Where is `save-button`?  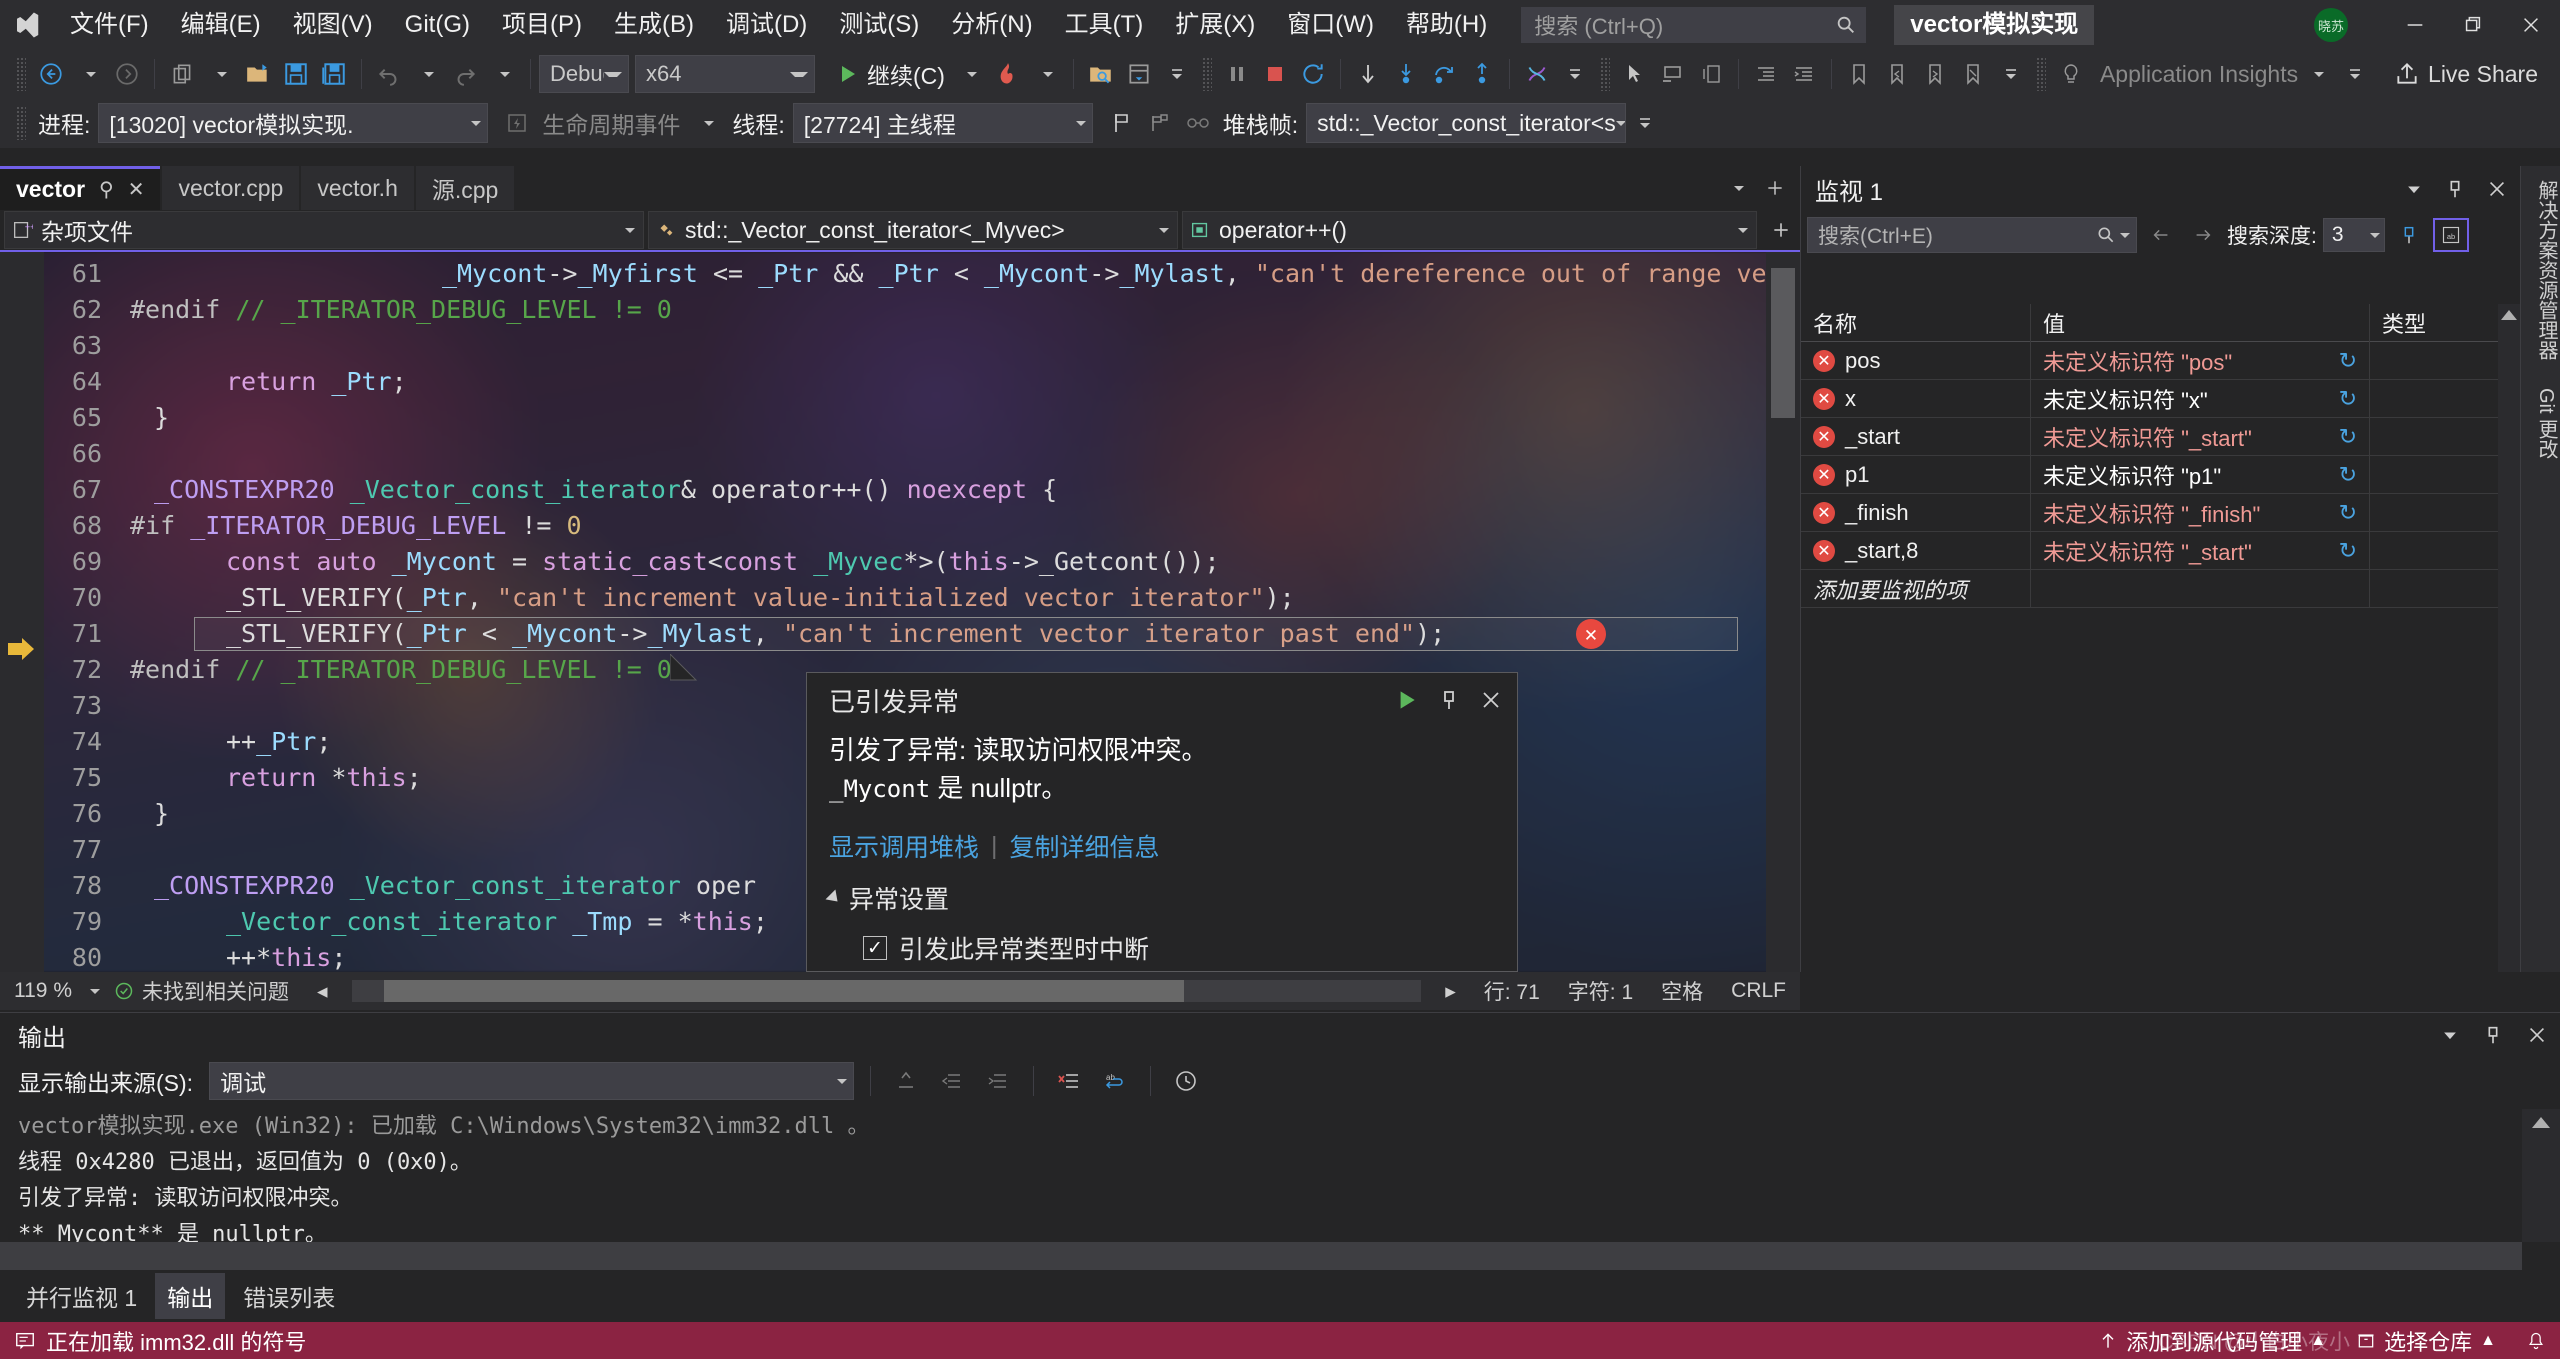
save-button is located at coordinates (296, 74).